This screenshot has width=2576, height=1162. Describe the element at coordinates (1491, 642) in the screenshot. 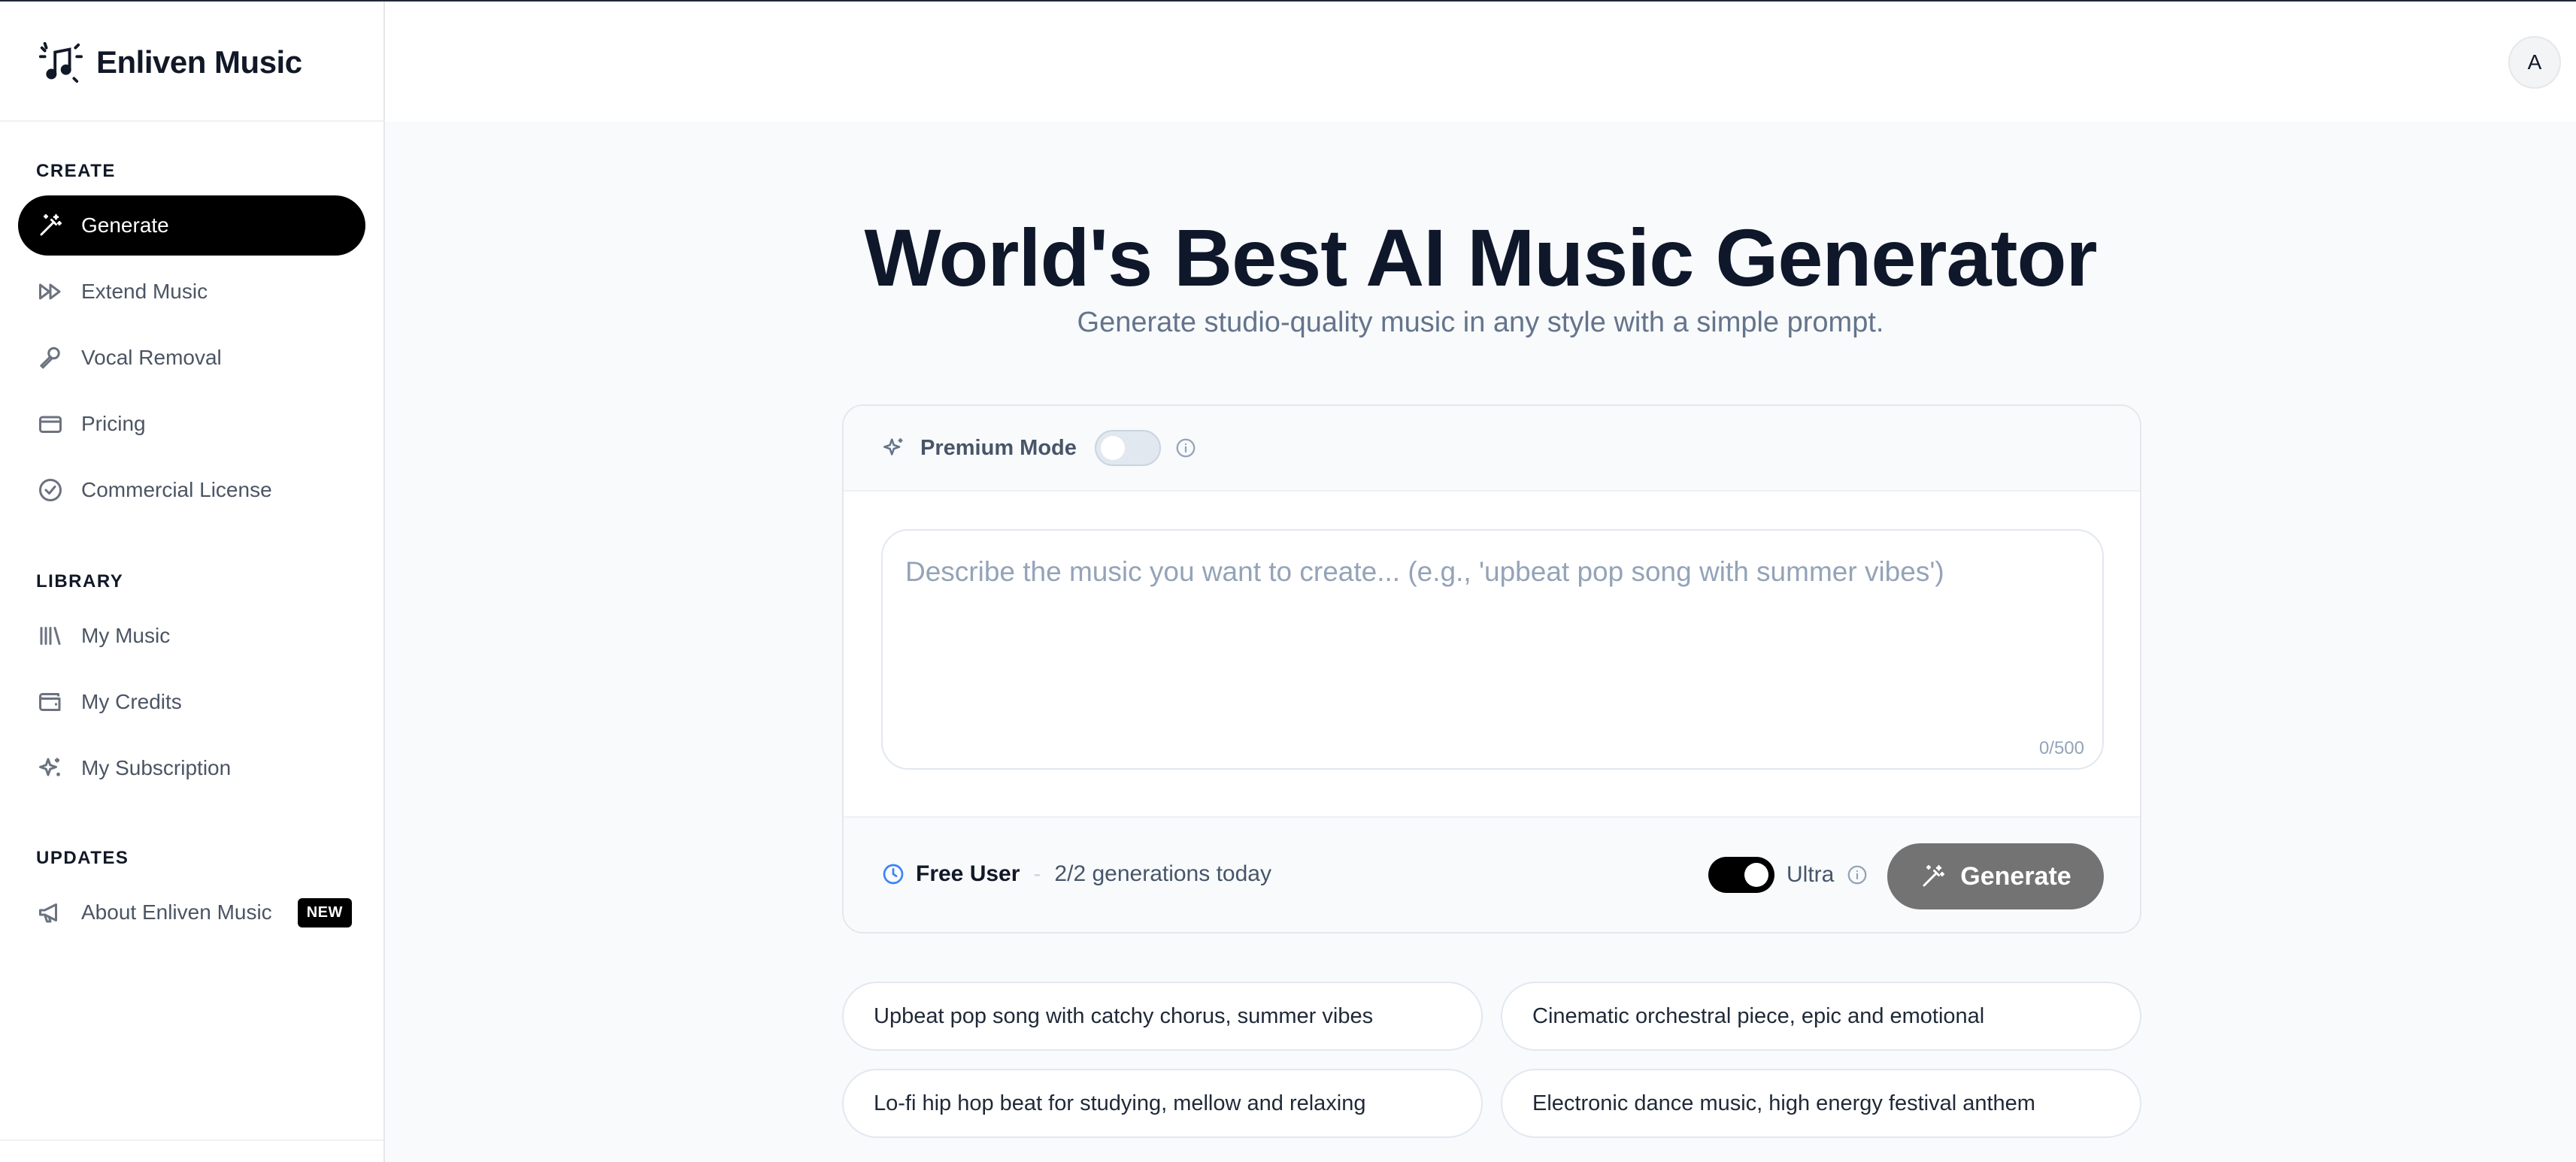

I see `prompt-input` at that location.